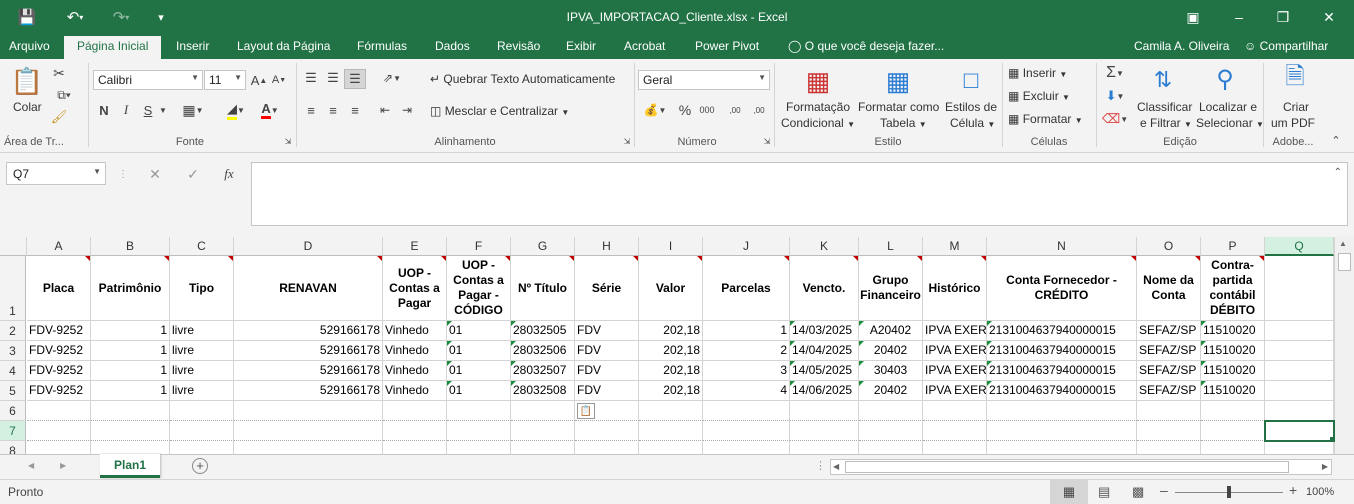  I want to click on format-as-table-label-2: Tabela ▼, so click(903, 123).